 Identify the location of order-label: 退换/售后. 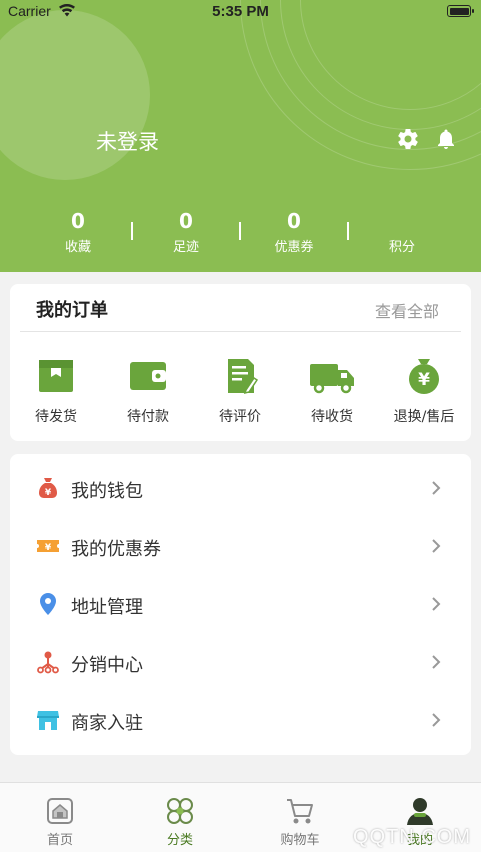
(424, 417).